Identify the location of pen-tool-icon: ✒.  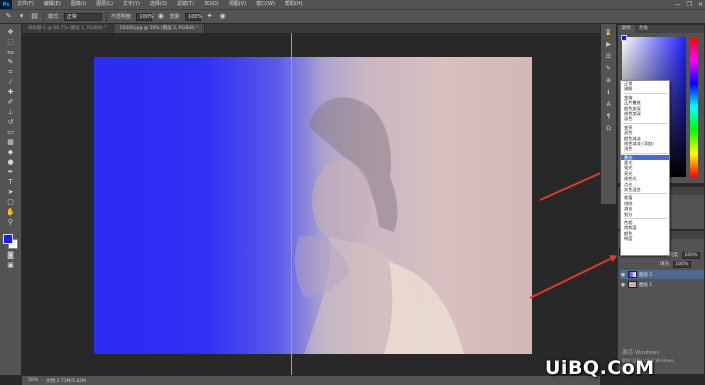
(11, 172).